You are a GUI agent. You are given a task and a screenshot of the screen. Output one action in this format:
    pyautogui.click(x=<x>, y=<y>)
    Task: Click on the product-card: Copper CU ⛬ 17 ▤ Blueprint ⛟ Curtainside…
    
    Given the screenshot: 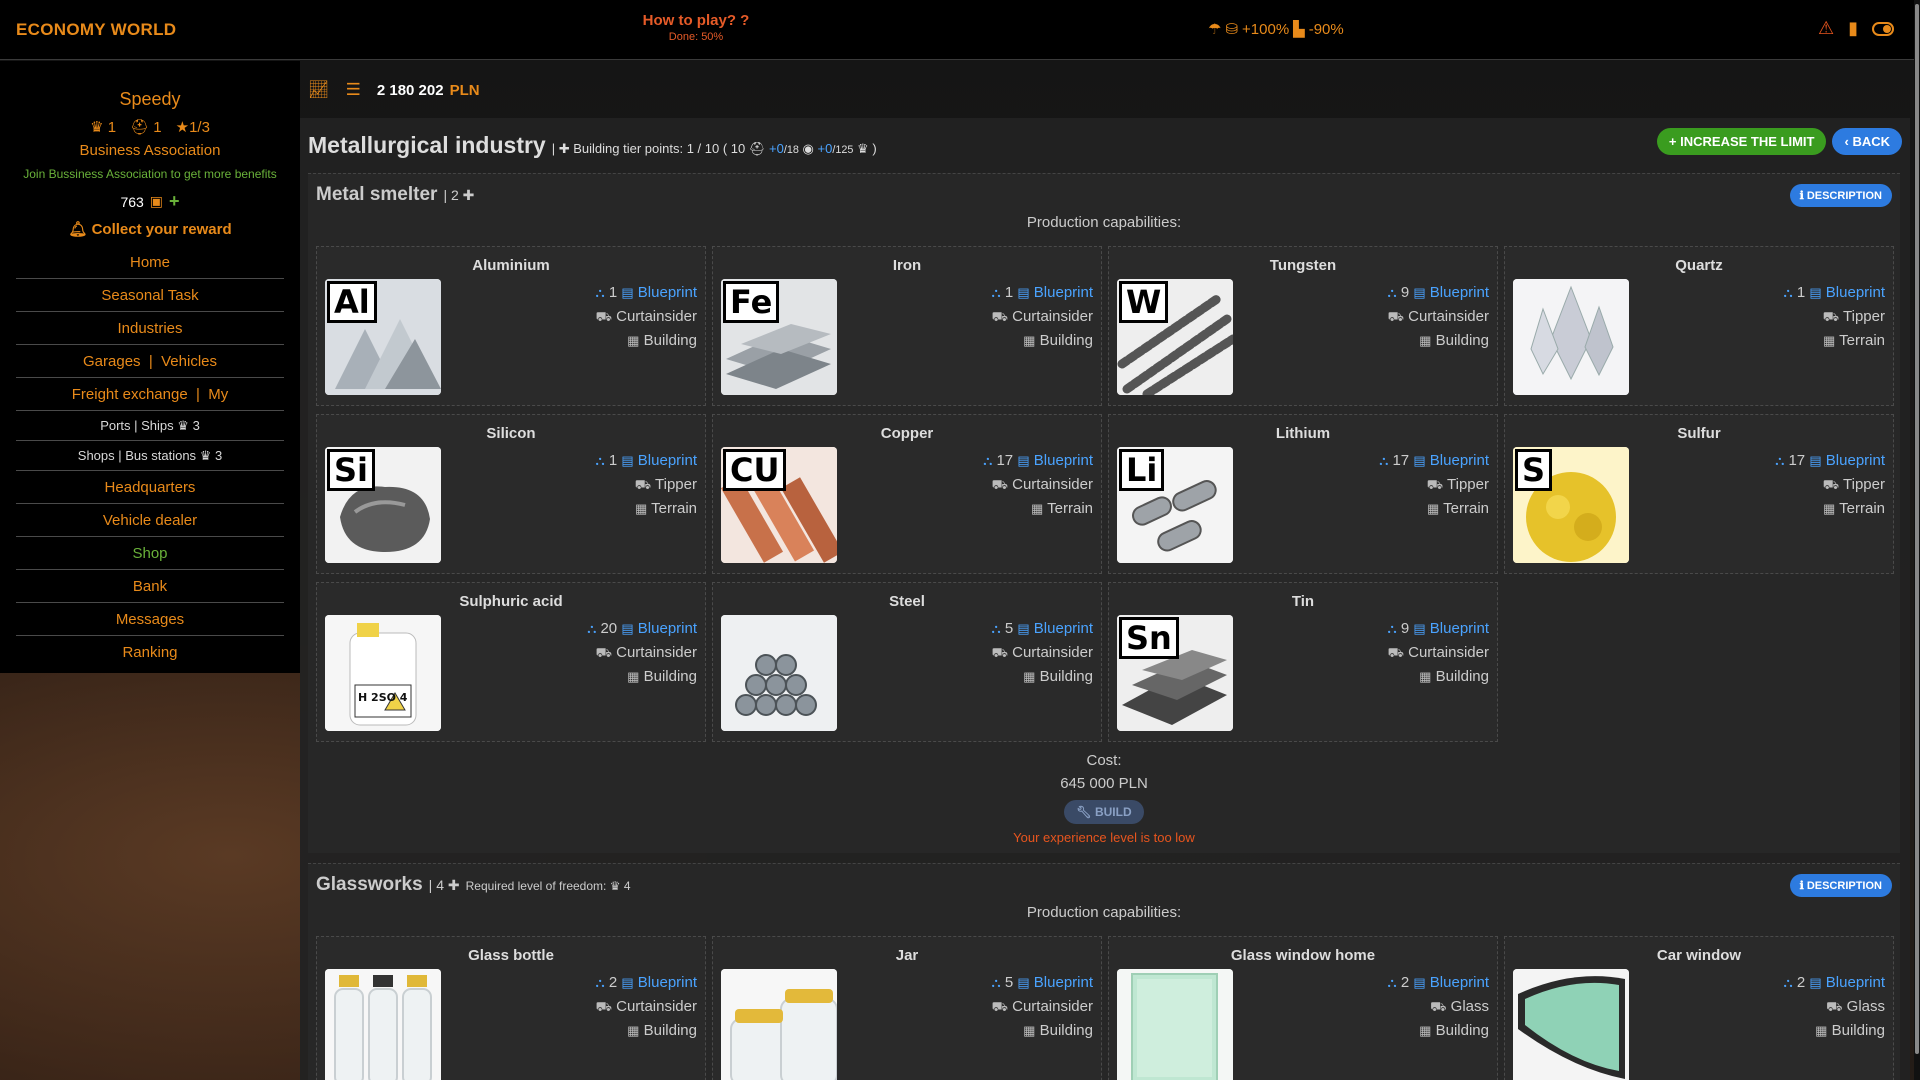 What is the action you would take?
    pyautogui.click(x=907, y=494)
    